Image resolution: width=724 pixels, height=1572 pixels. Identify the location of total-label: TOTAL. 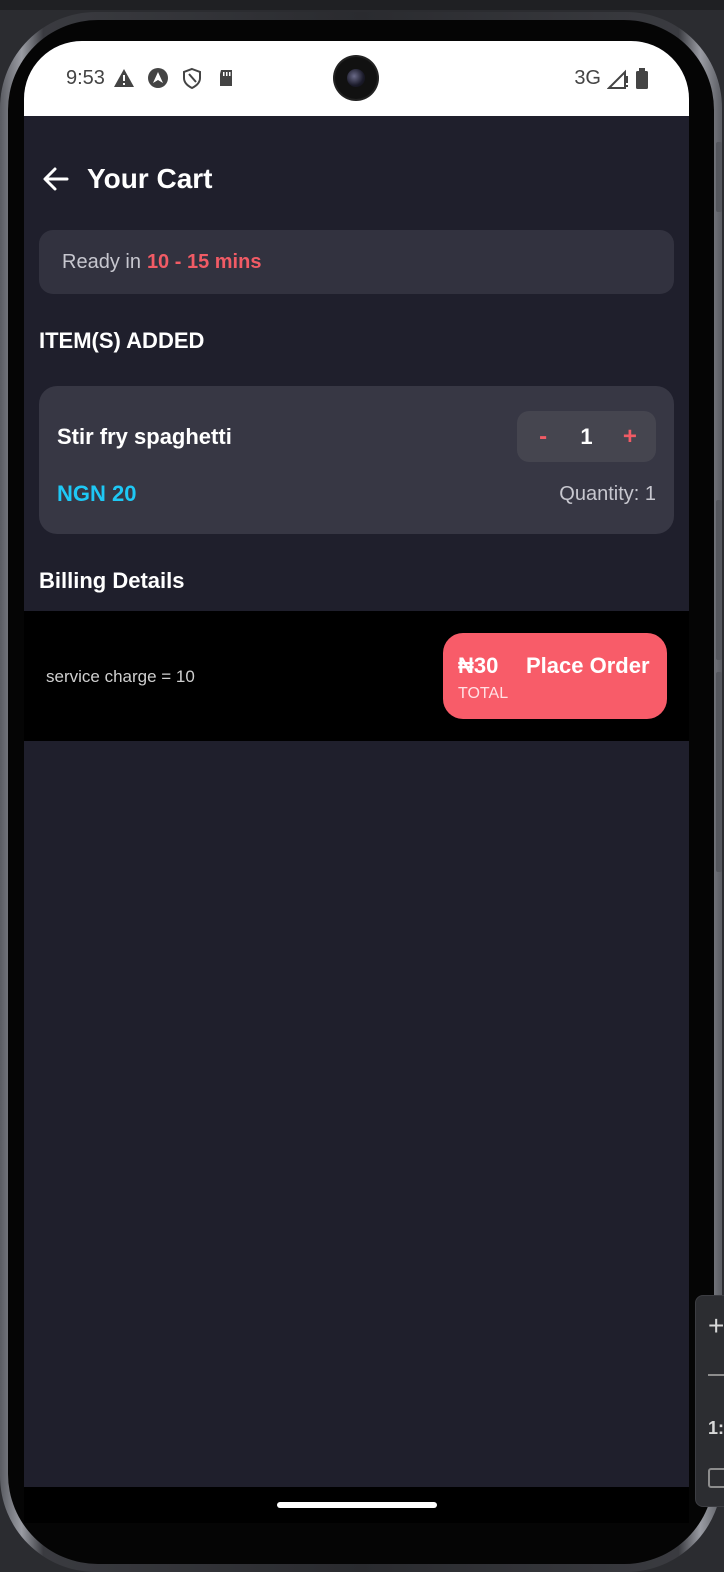
(483, 693).